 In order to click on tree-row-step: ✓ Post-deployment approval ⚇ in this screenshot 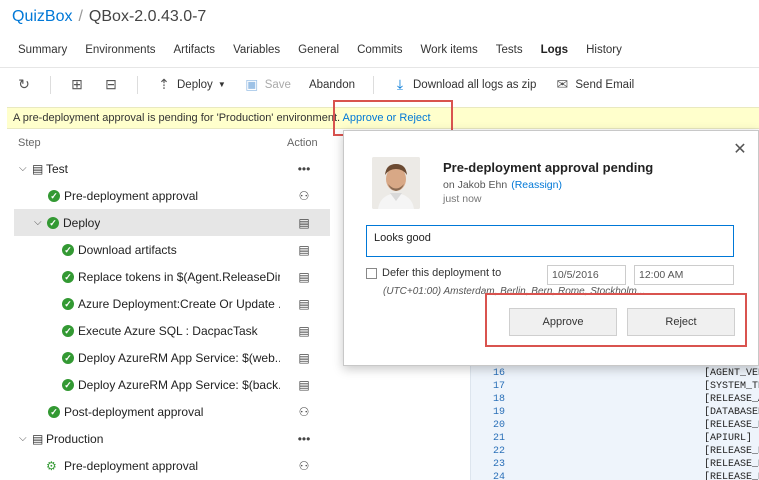, I will do `click(165, 411)`.